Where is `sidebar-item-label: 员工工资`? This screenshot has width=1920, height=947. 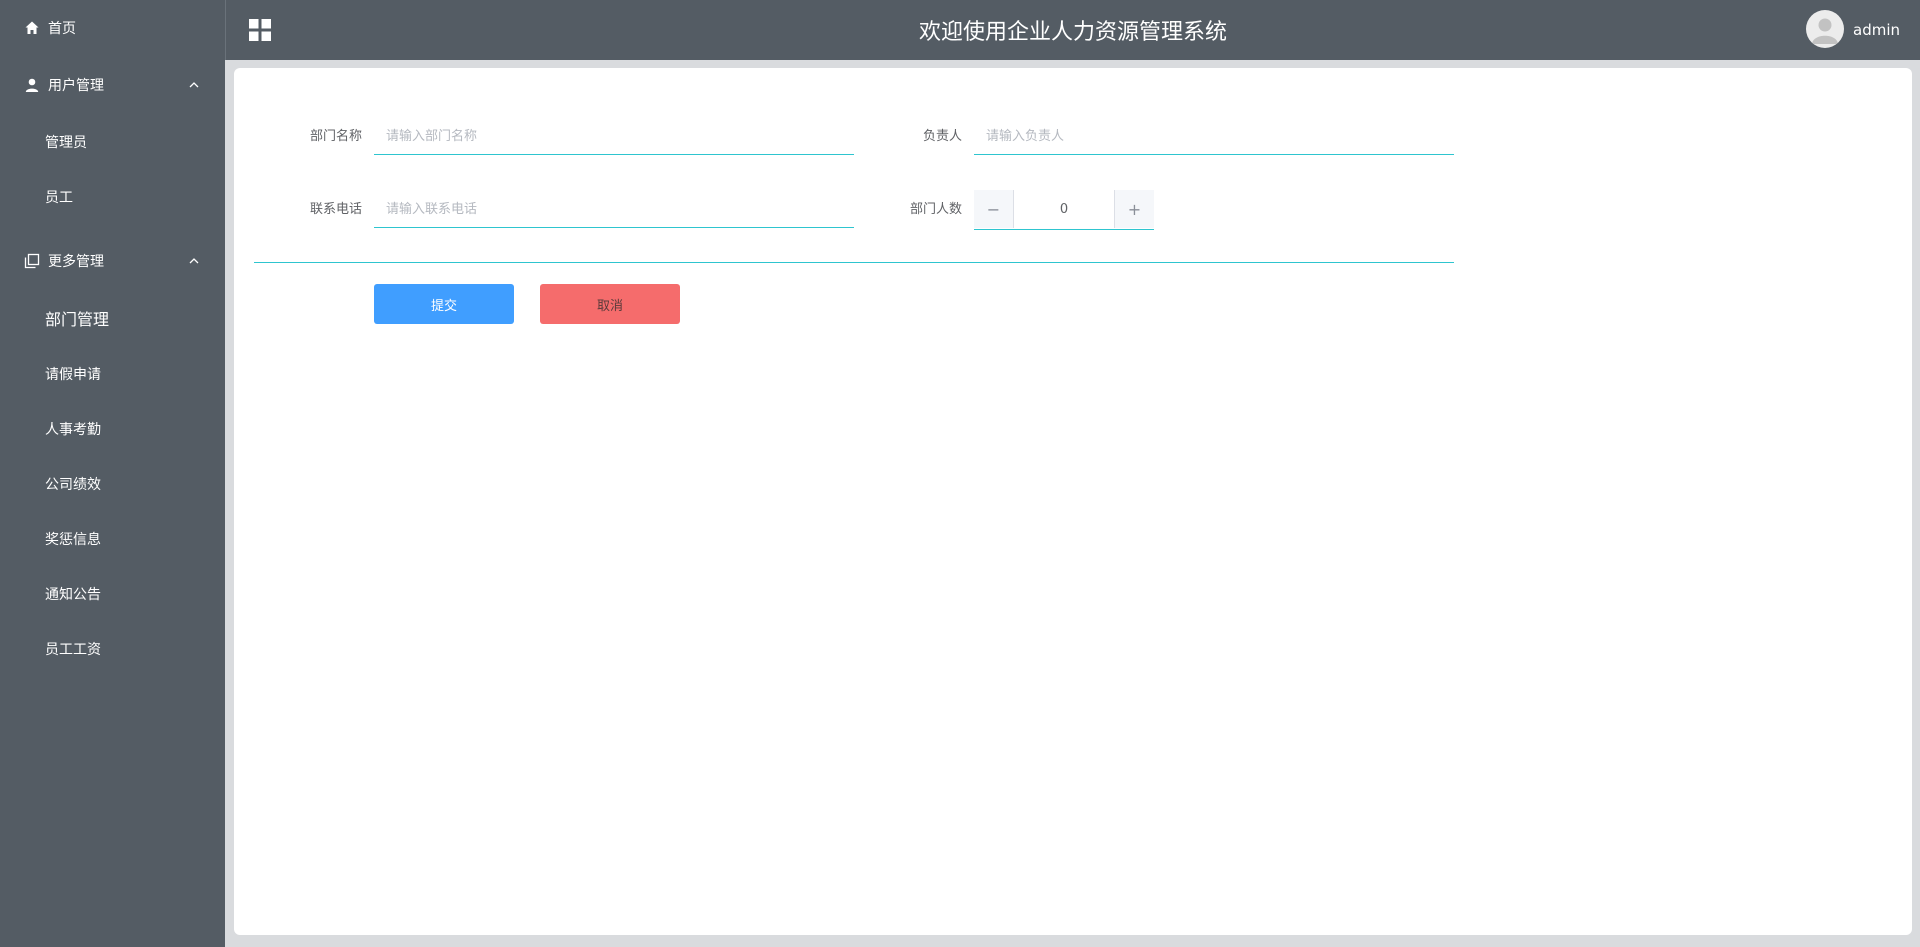 sidebar-item-label: 员工工资 is located at coordinates (73, 650).